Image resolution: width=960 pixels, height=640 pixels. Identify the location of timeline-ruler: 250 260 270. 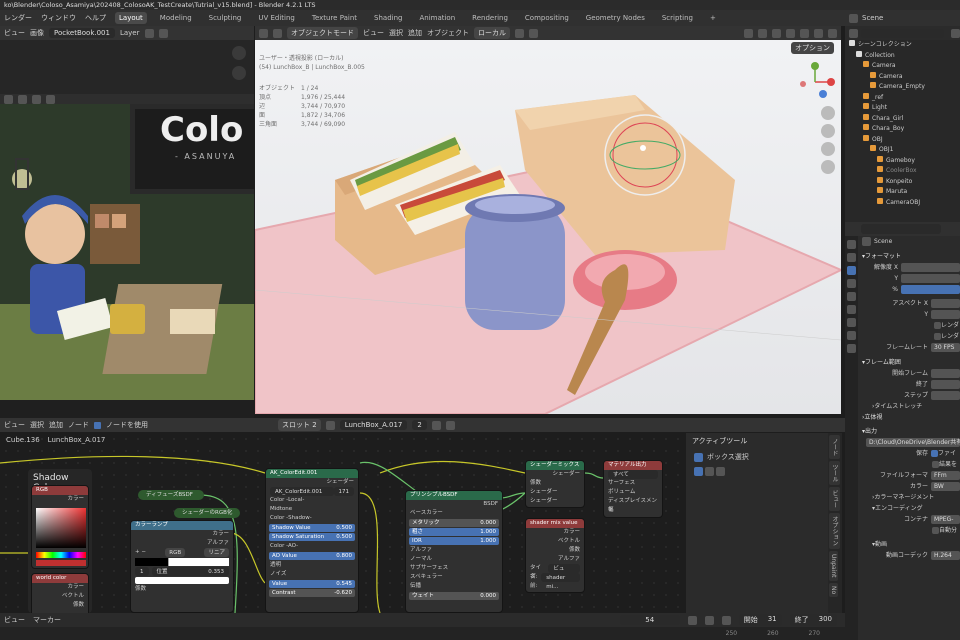
(422, 633).